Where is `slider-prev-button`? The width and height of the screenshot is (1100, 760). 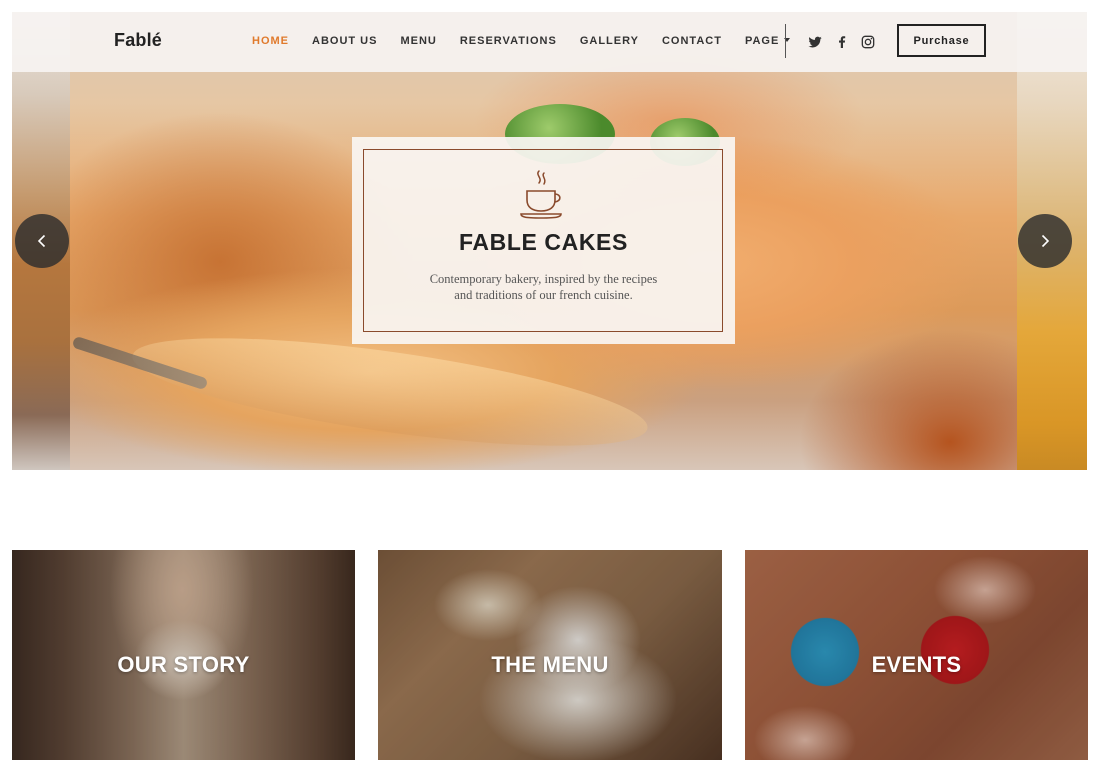
slider-prev-button is located at coordinates (42, 241).